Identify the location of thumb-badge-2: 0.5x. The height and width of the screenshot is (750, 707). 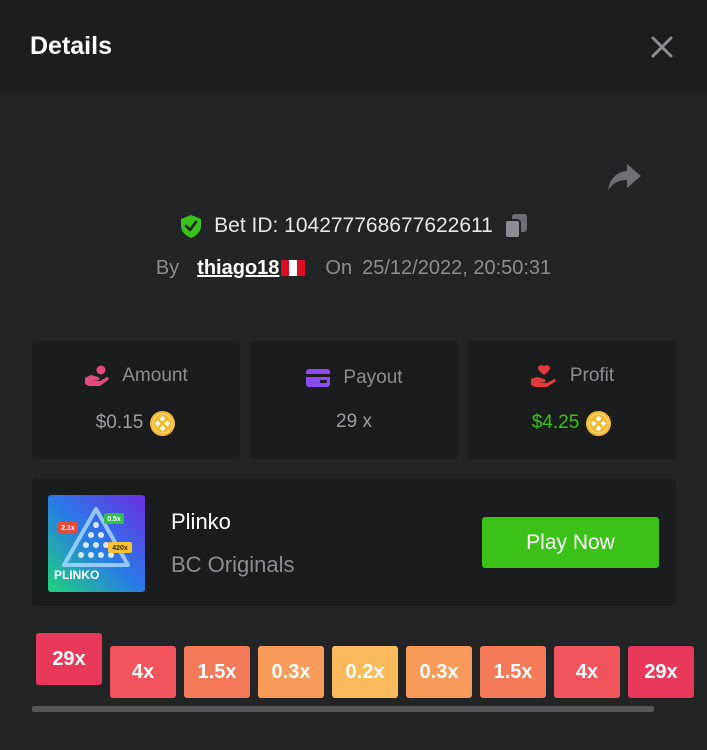
(114, 519).